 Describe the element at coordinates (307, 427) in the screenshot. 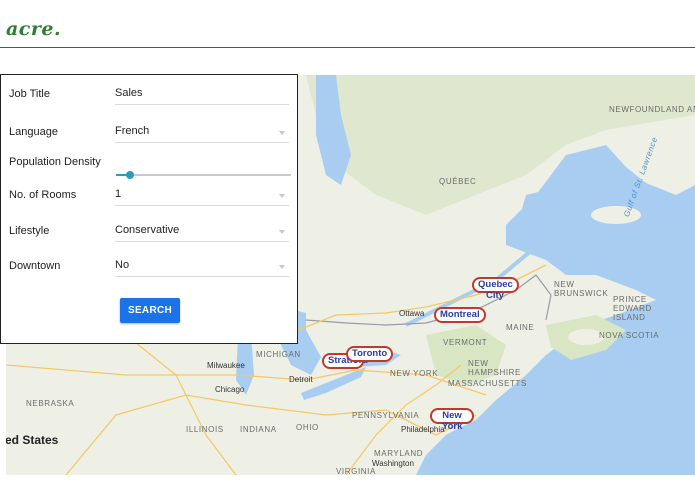

I see `region-ohio: OHIO` at that location.